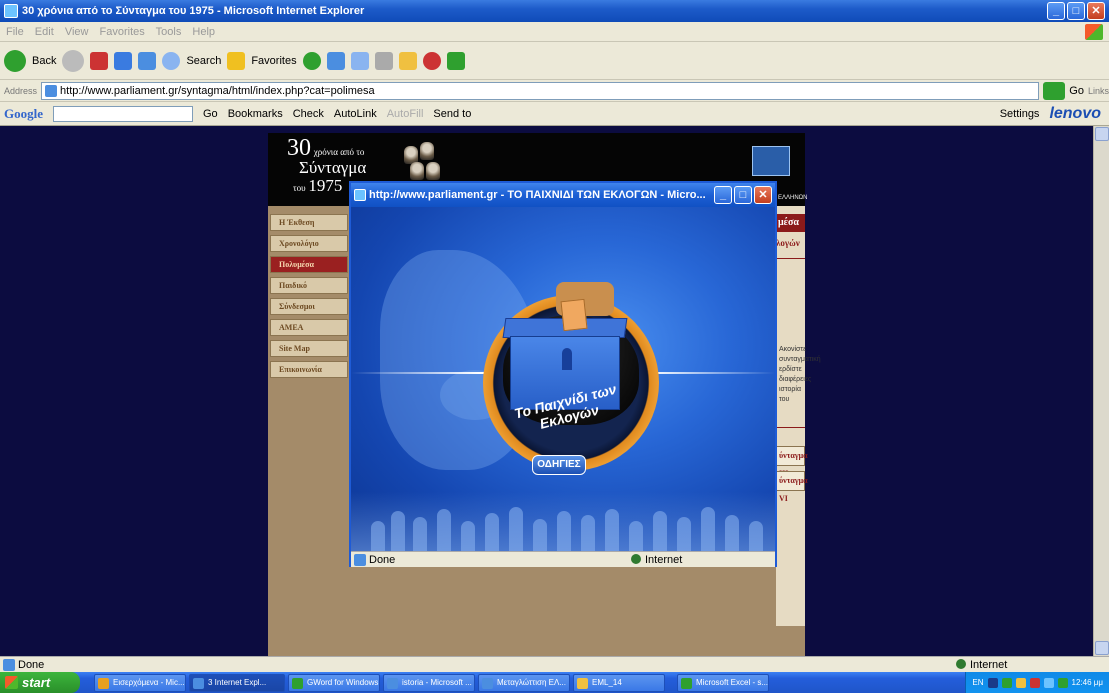 The image size is (1109, 693). Describe the element at coordinates (309, 348) in the screenshot. I see `menu-item-site-map: Site Map` at that location.